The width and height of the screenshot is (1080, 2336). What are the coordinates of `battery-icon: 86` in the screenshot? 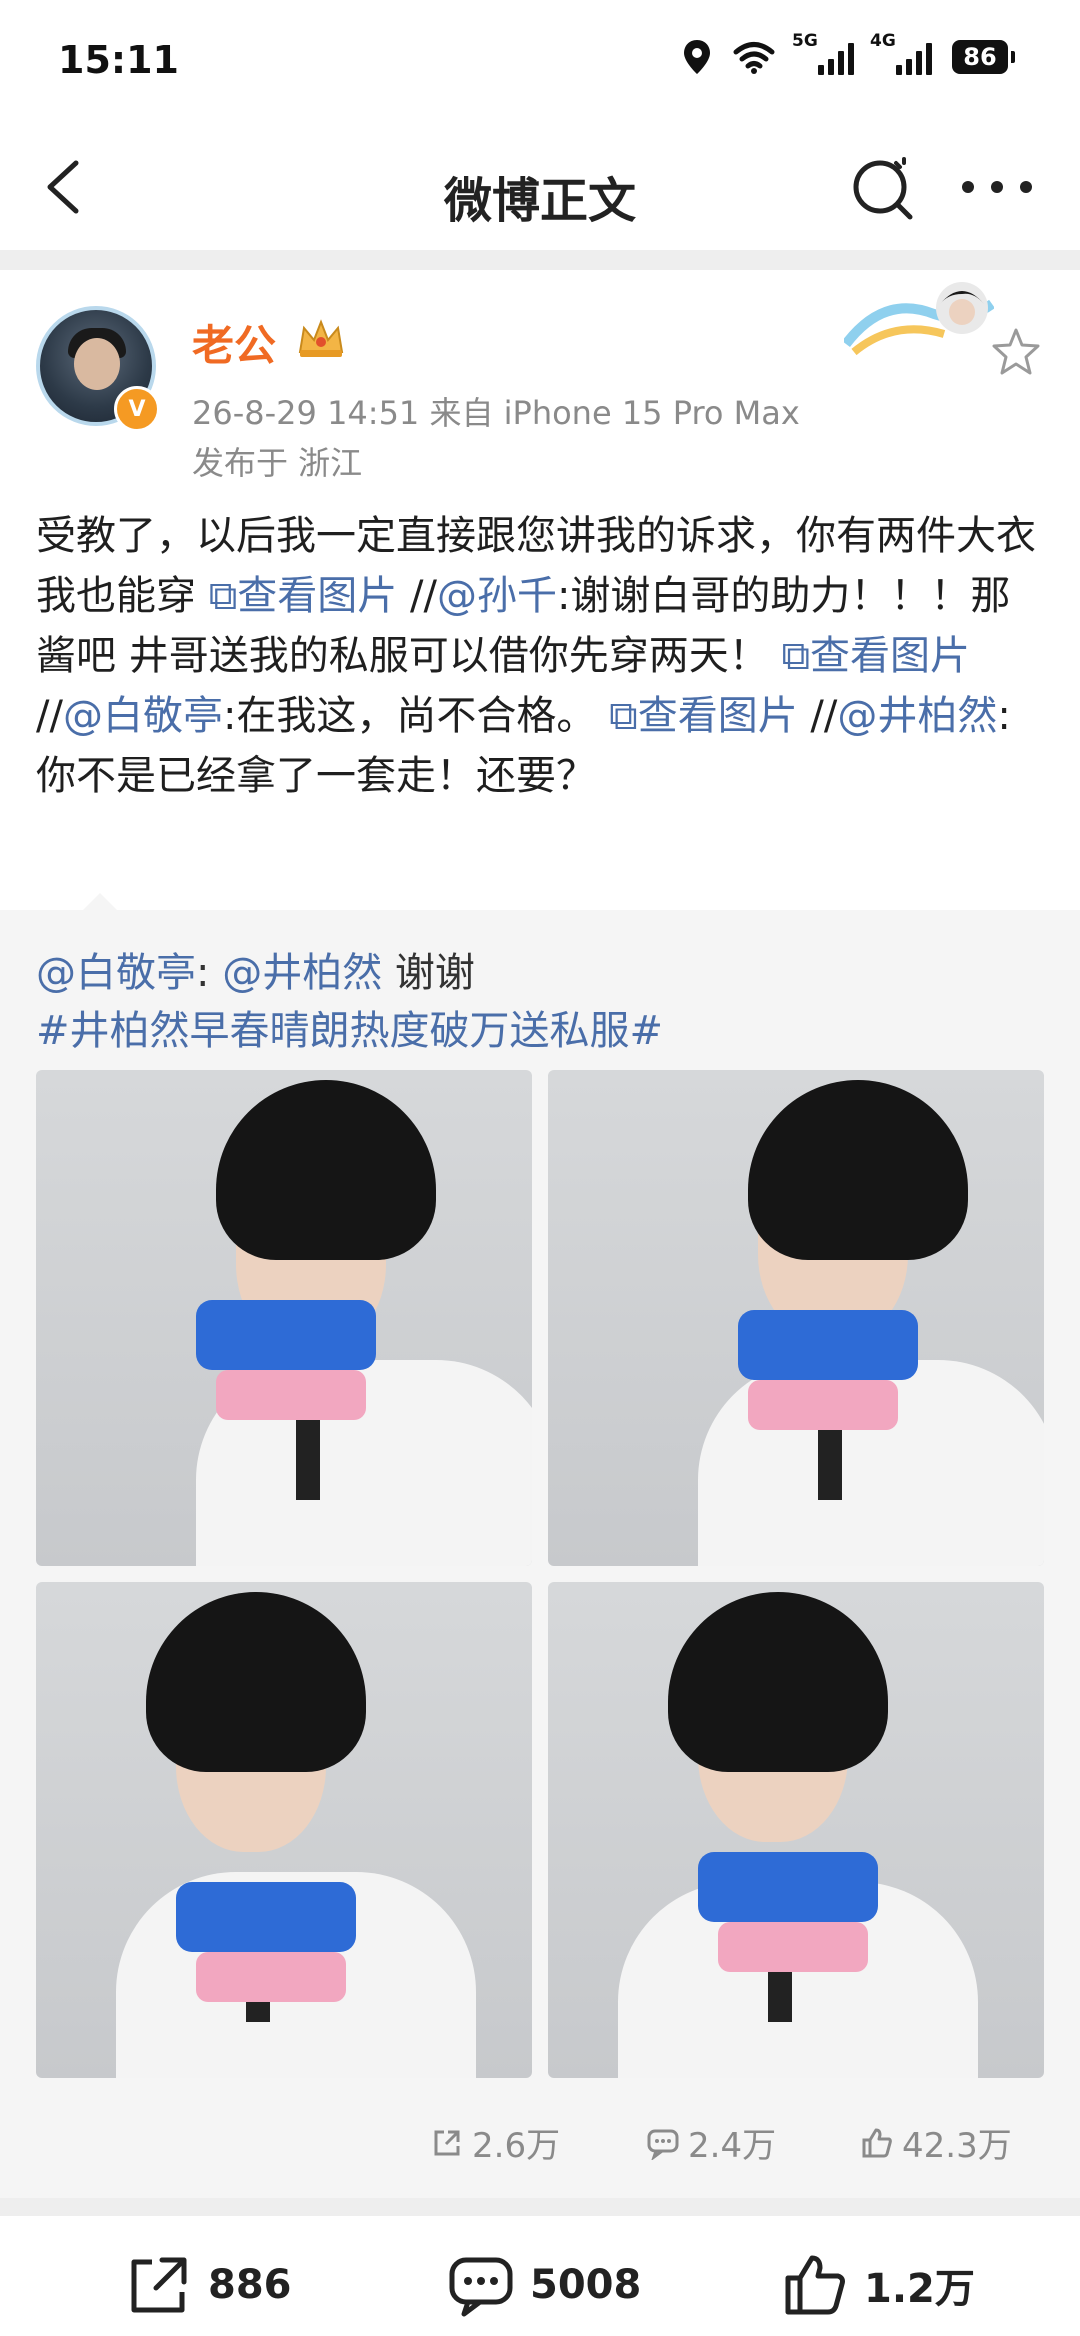 It's located at (983, 57).